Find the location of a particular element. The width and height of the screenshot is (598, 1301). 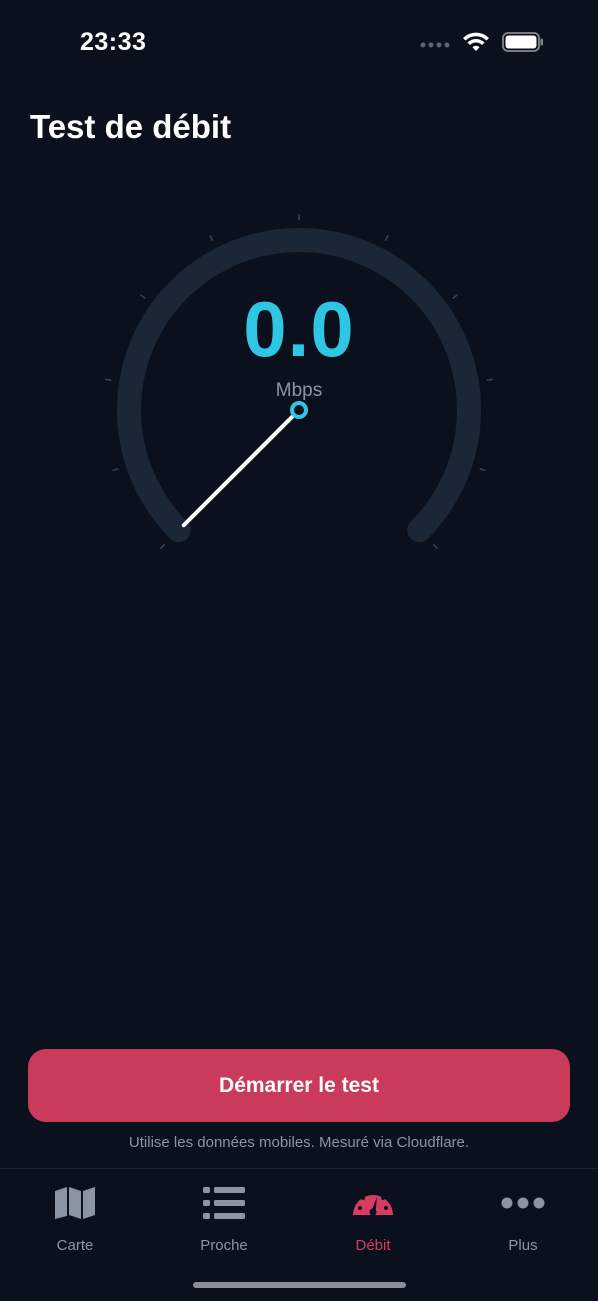

map-icon is located at coordinates (75, 1203).